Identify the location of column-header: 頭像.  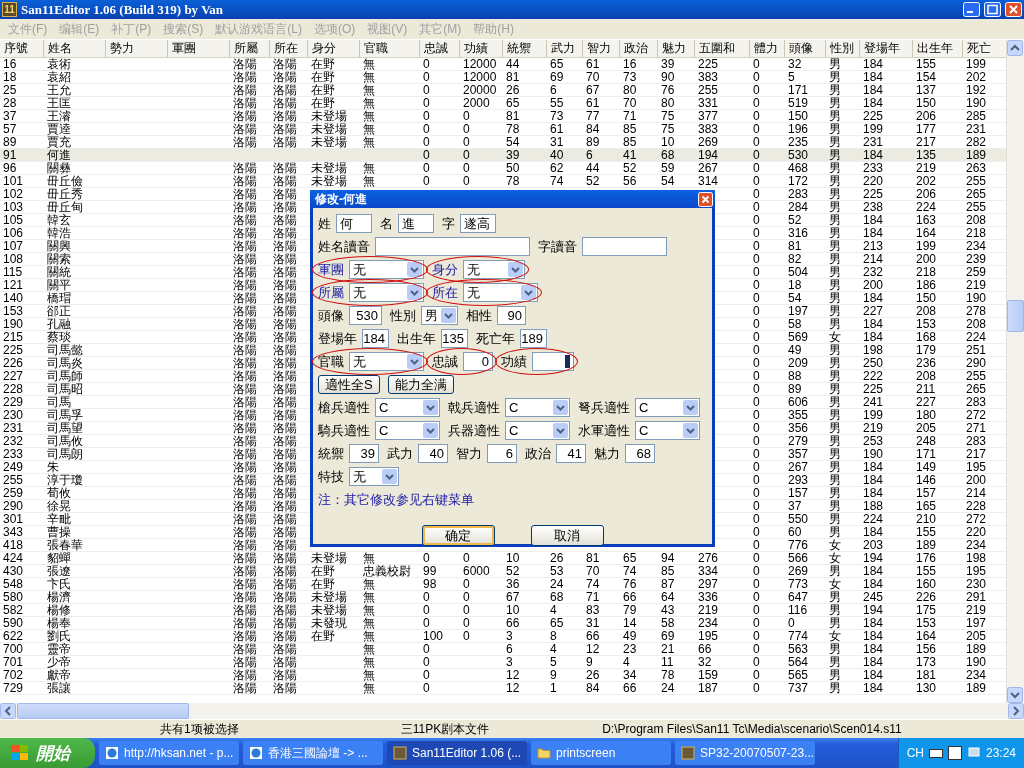
(805, 48).